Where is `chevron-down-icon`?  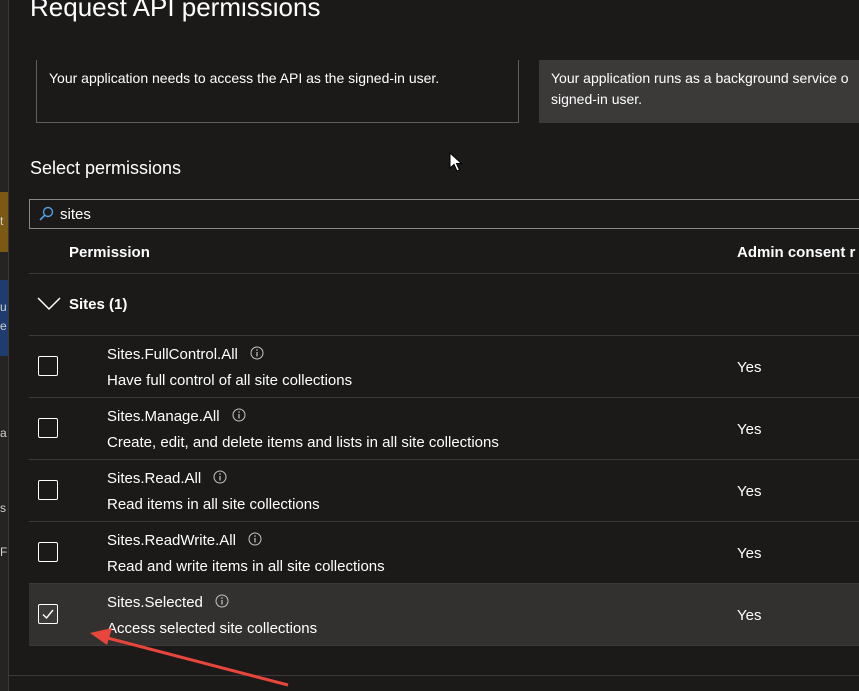
chevron-down-icon is located at coordinates (49, 304).